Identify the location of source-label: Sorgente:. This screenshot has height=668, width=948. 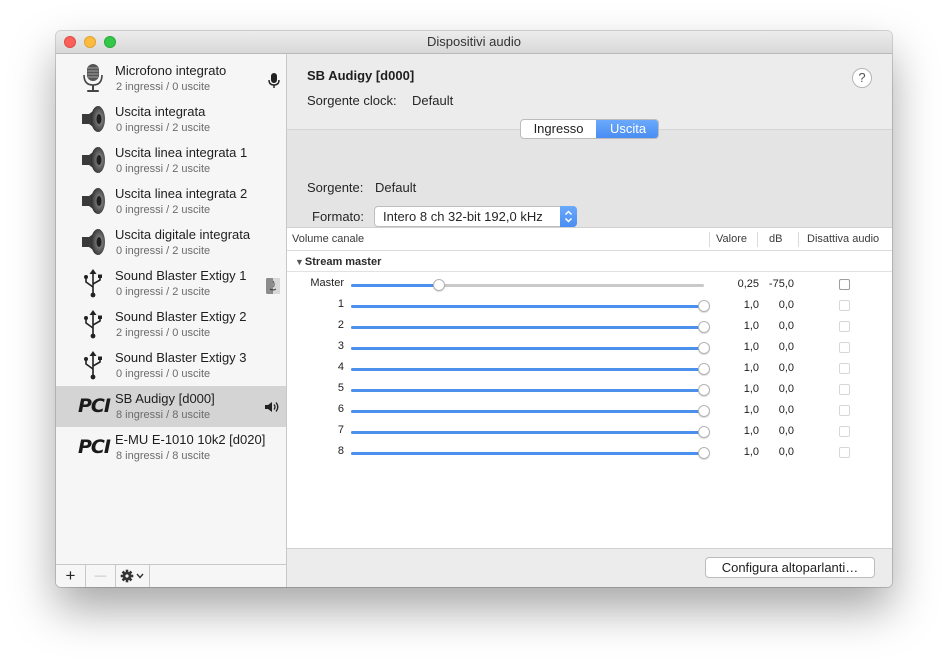
(335, 187).